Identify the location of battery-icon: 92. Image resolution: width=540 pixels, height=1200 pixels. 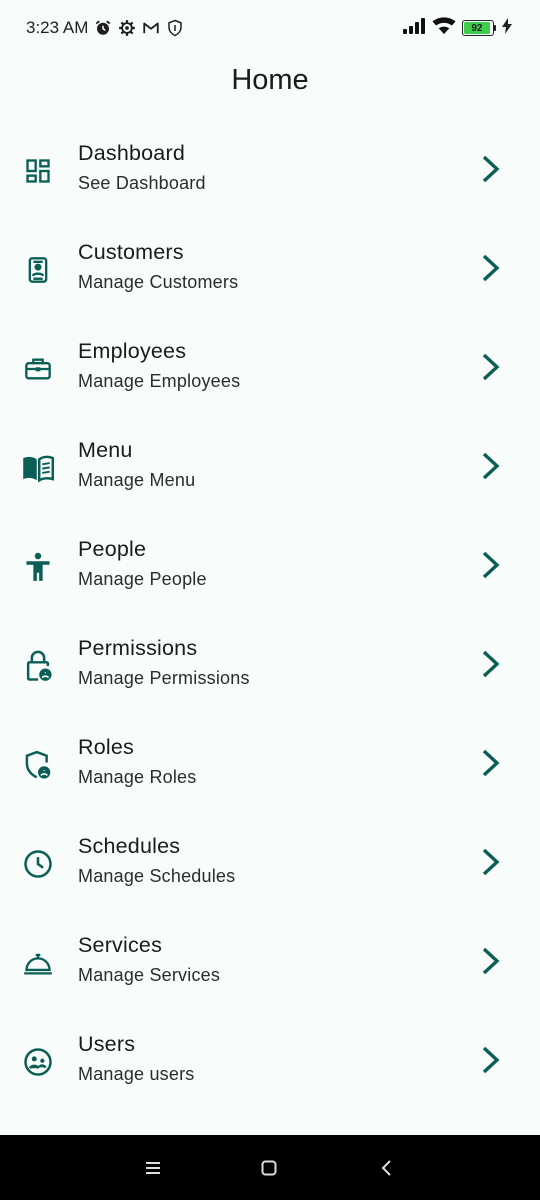
(479, 28).